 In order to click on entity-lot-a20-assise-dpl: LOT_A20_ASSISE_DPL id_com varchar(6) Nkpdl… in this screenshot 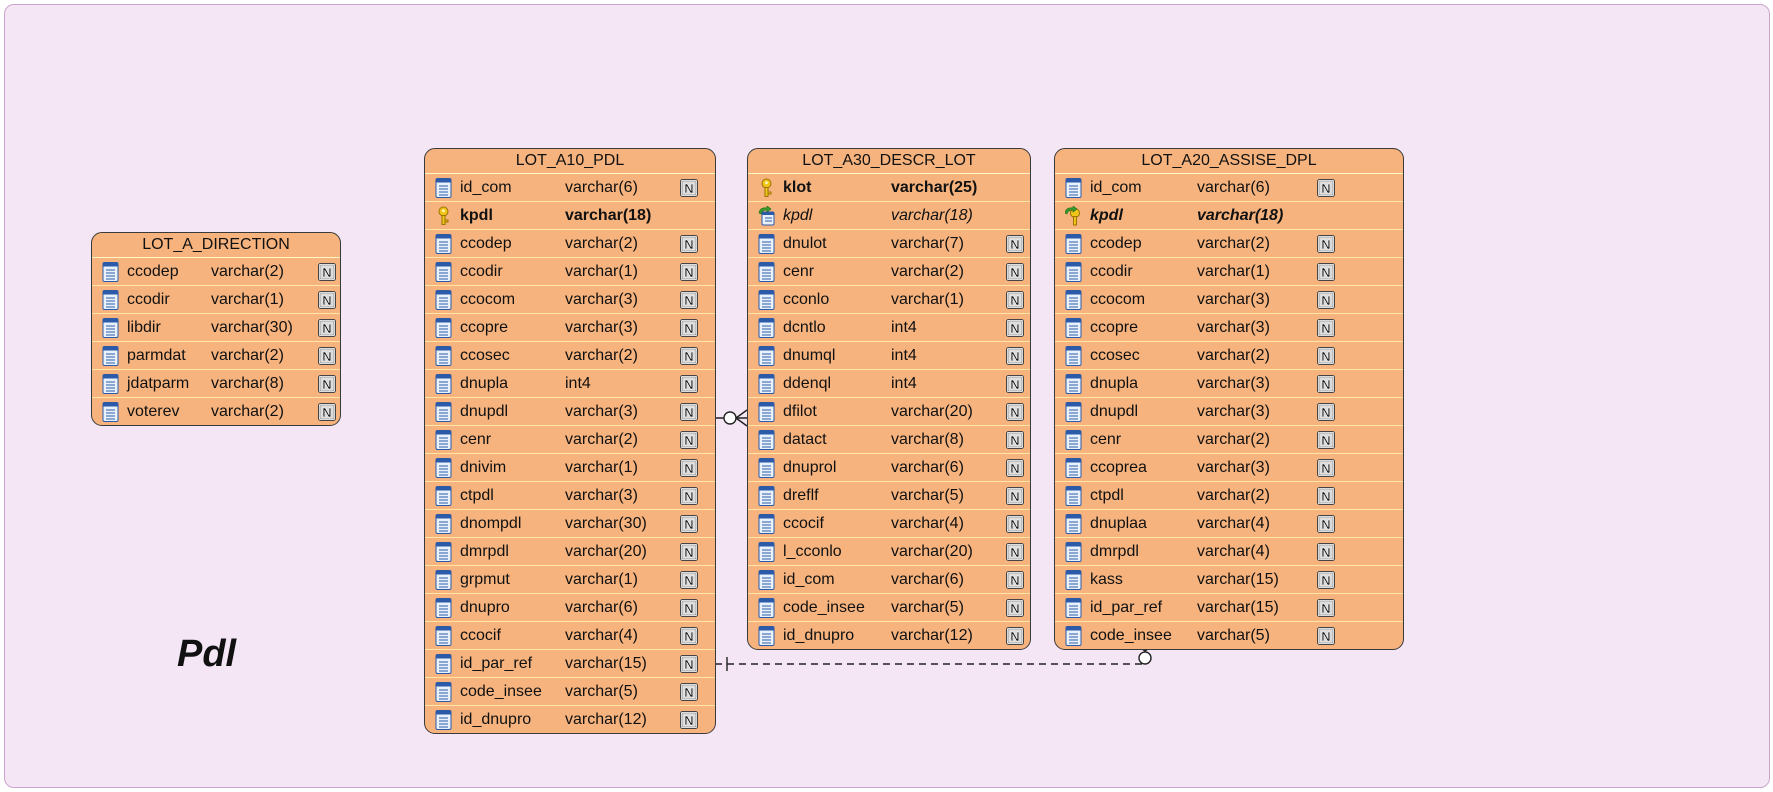, I will do `click(1229, 399)`.